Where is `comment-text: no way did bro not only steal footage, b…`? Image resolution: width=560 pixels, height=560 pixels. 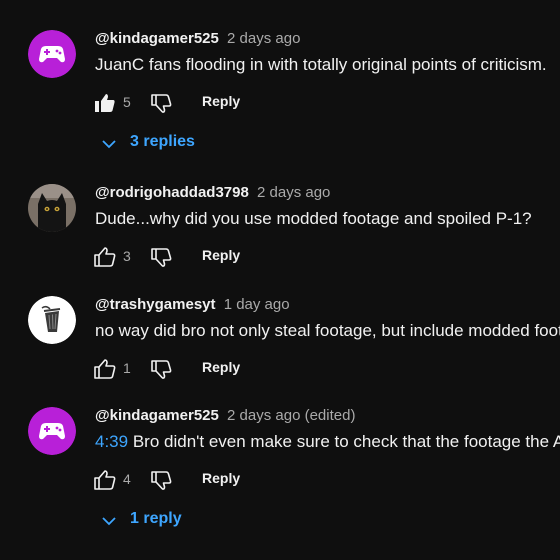
comment-text: no way did bro not only steal footage, b… is located at coordinates (327, 330).